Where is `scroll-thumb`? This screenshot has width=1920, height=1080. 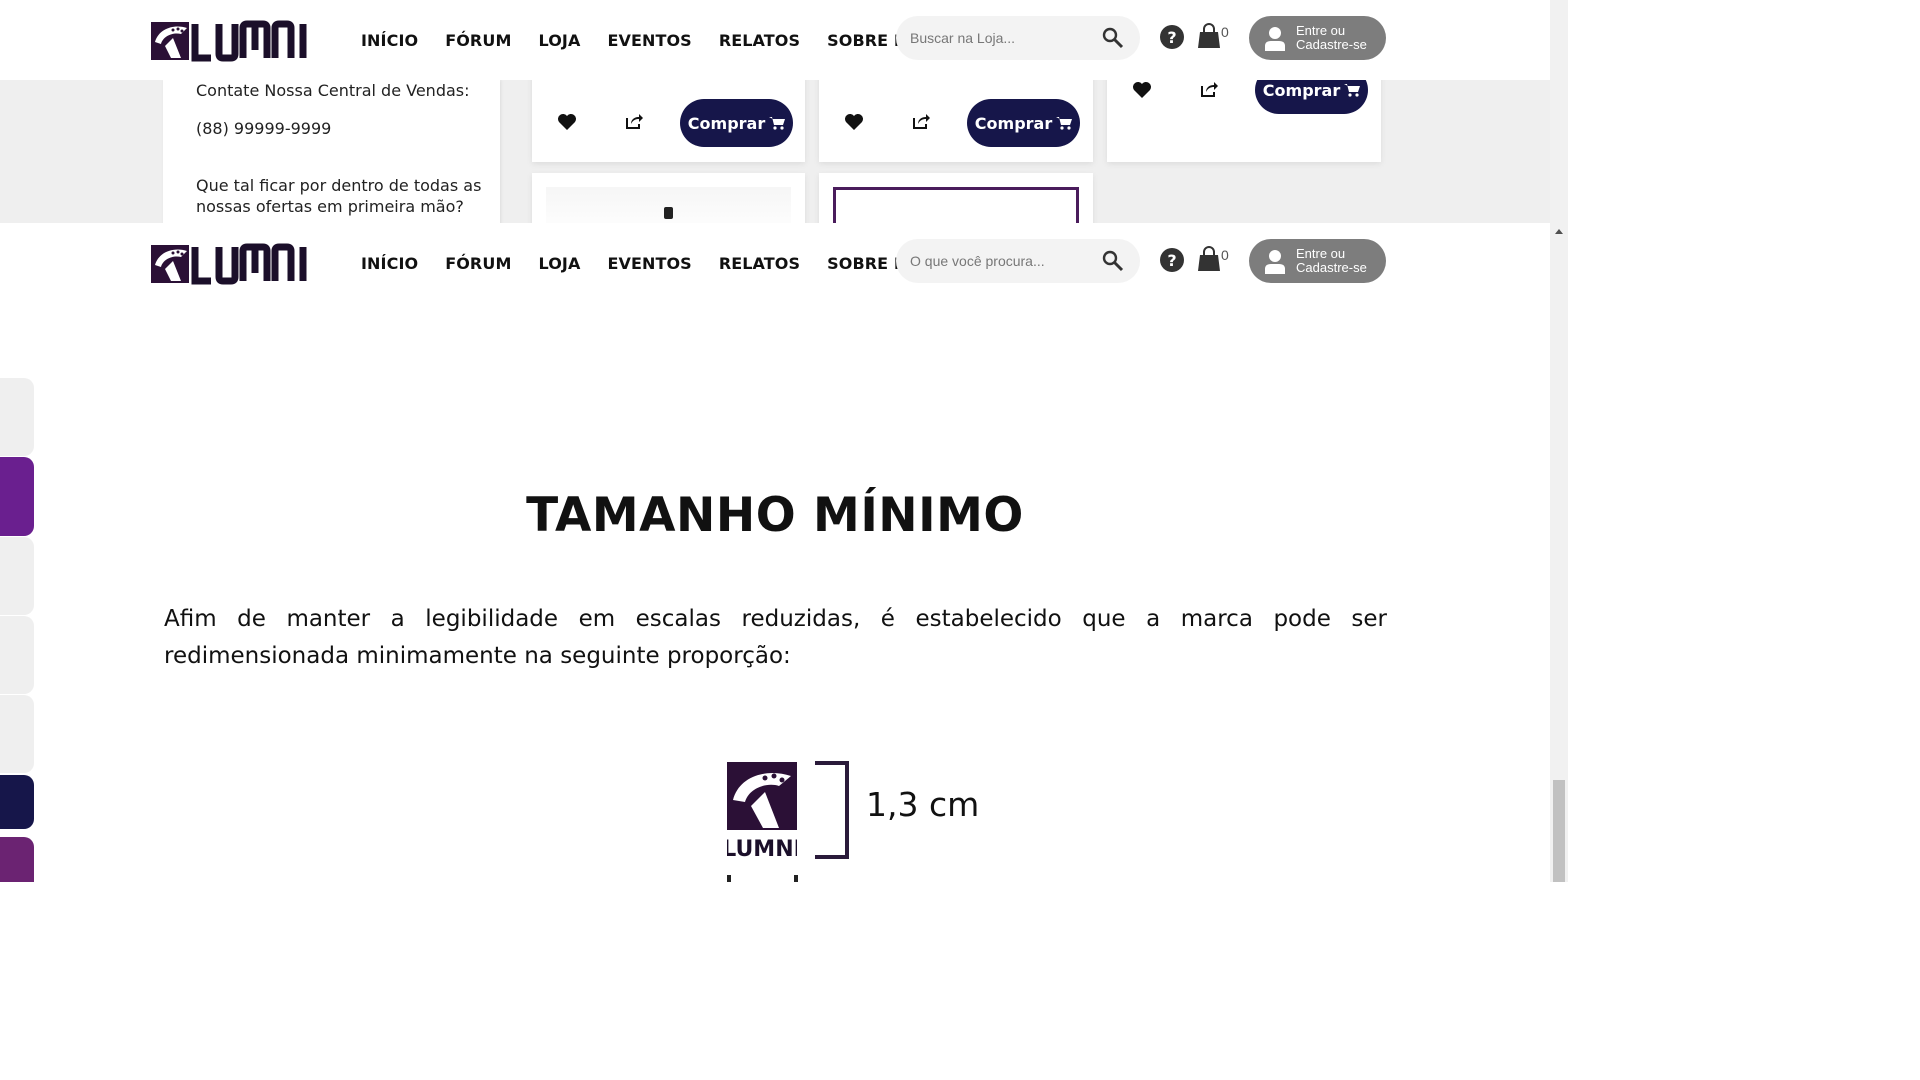 scroll-thumb is located at coordinates (1559, 831).